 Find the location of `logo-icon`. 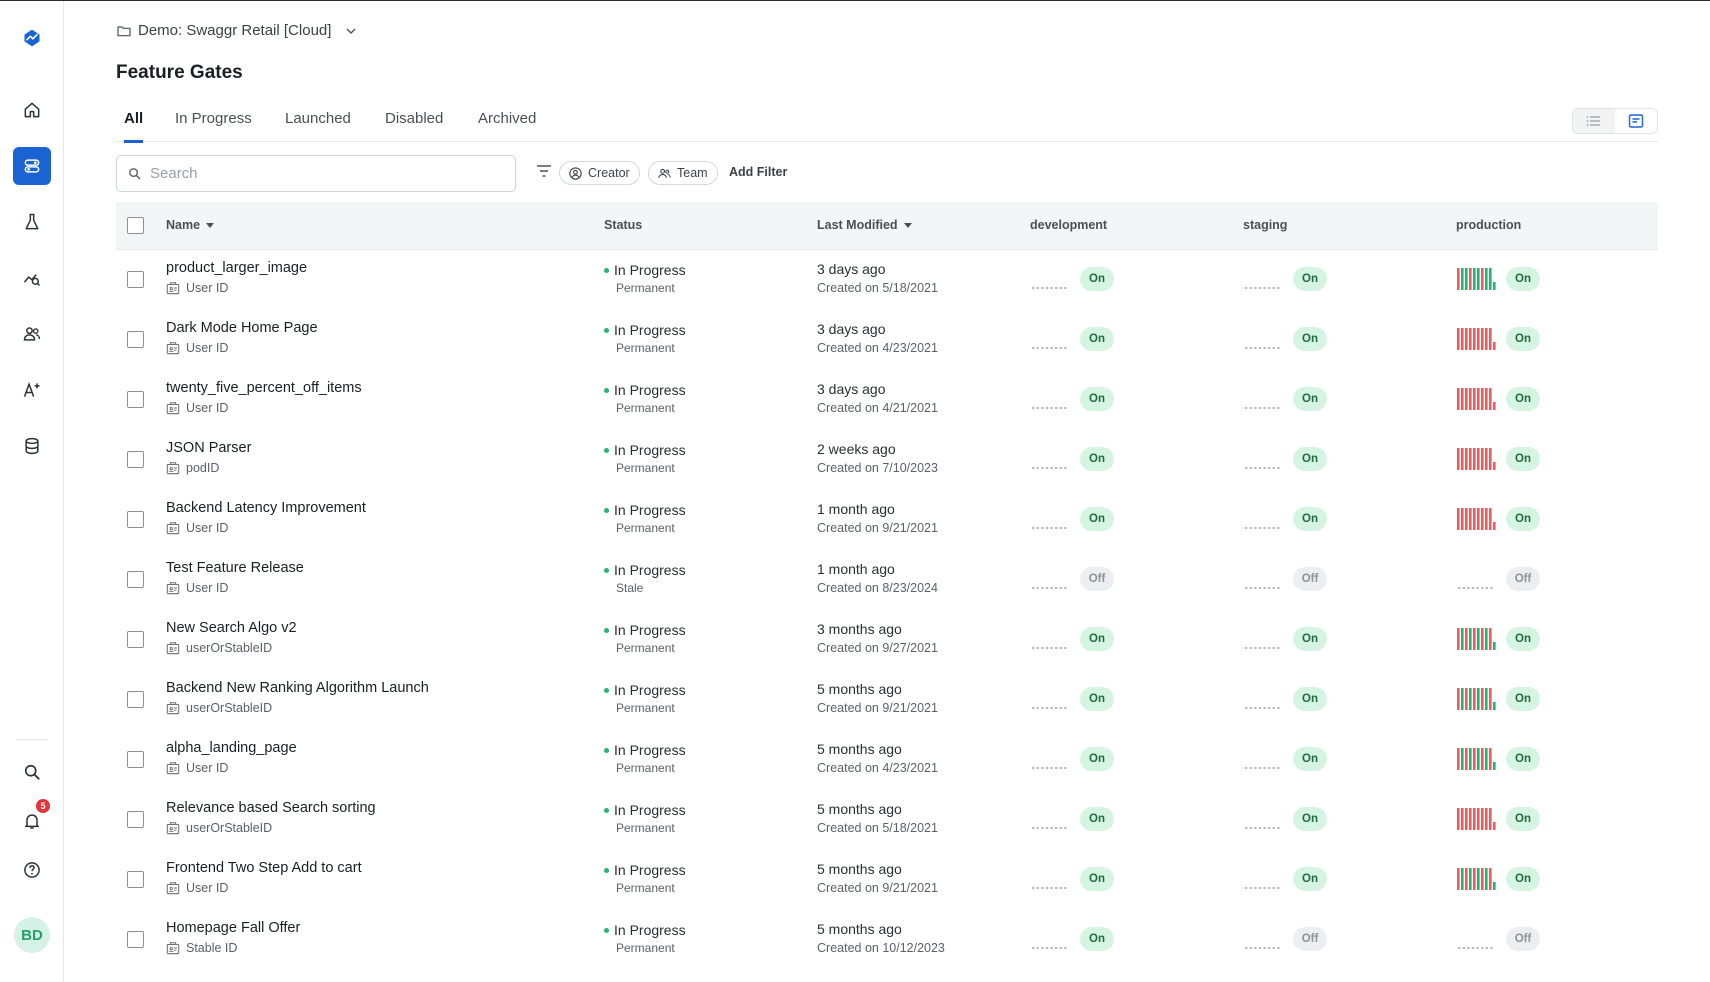

logo-icon is located at coordinates (32, 38).